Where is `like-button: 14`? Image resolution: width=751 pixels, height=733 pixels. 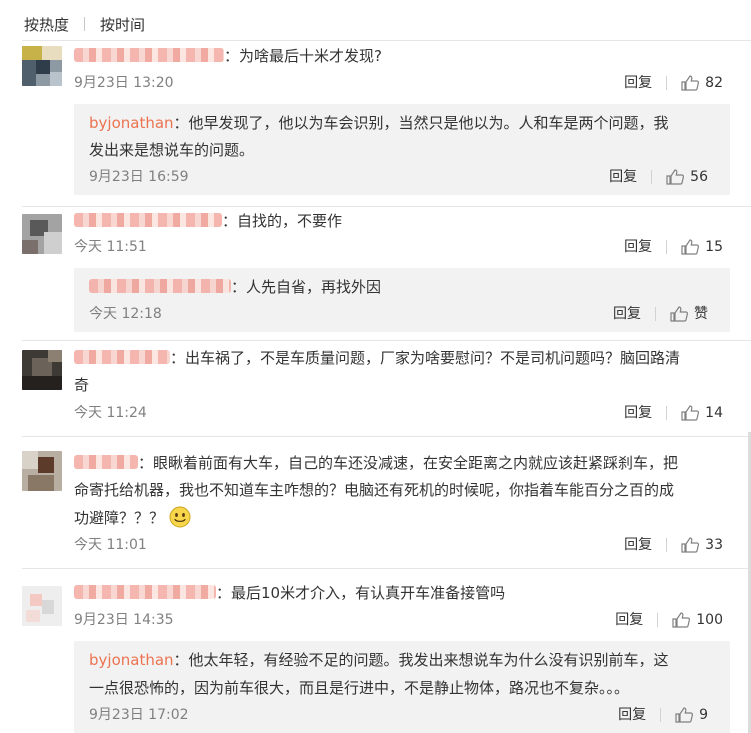
like-button: 14 is located at coordinates (702, 413).